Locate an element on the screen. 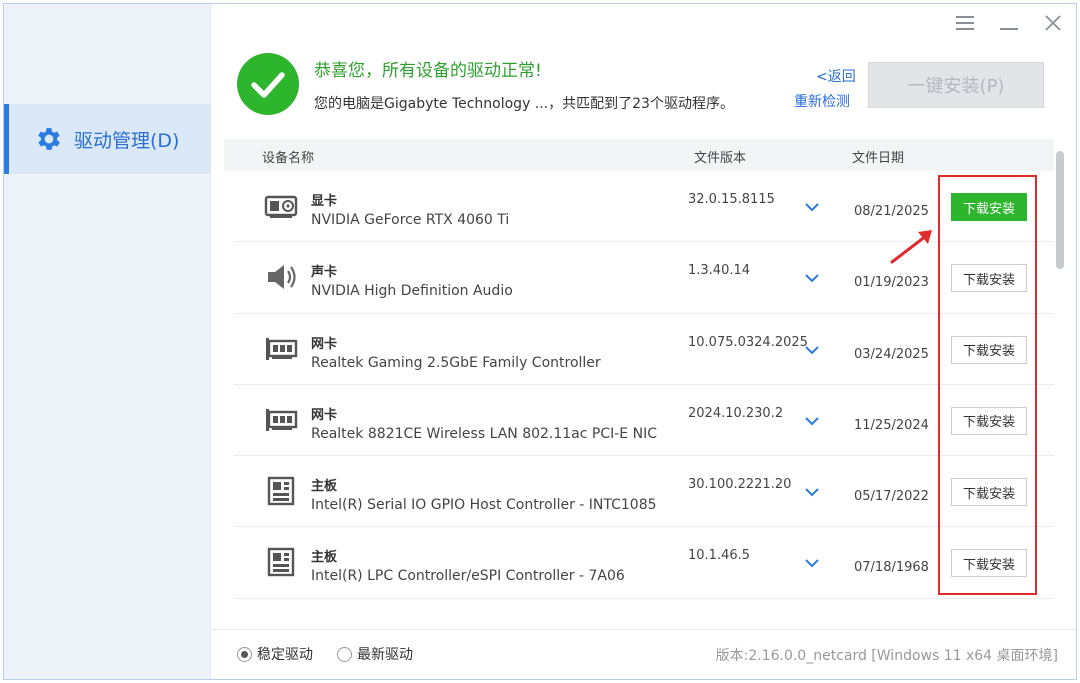 Image resolution: width=1080 pixels, height=683 pixels. minimize-icon is located at coordinates (1009, 29).